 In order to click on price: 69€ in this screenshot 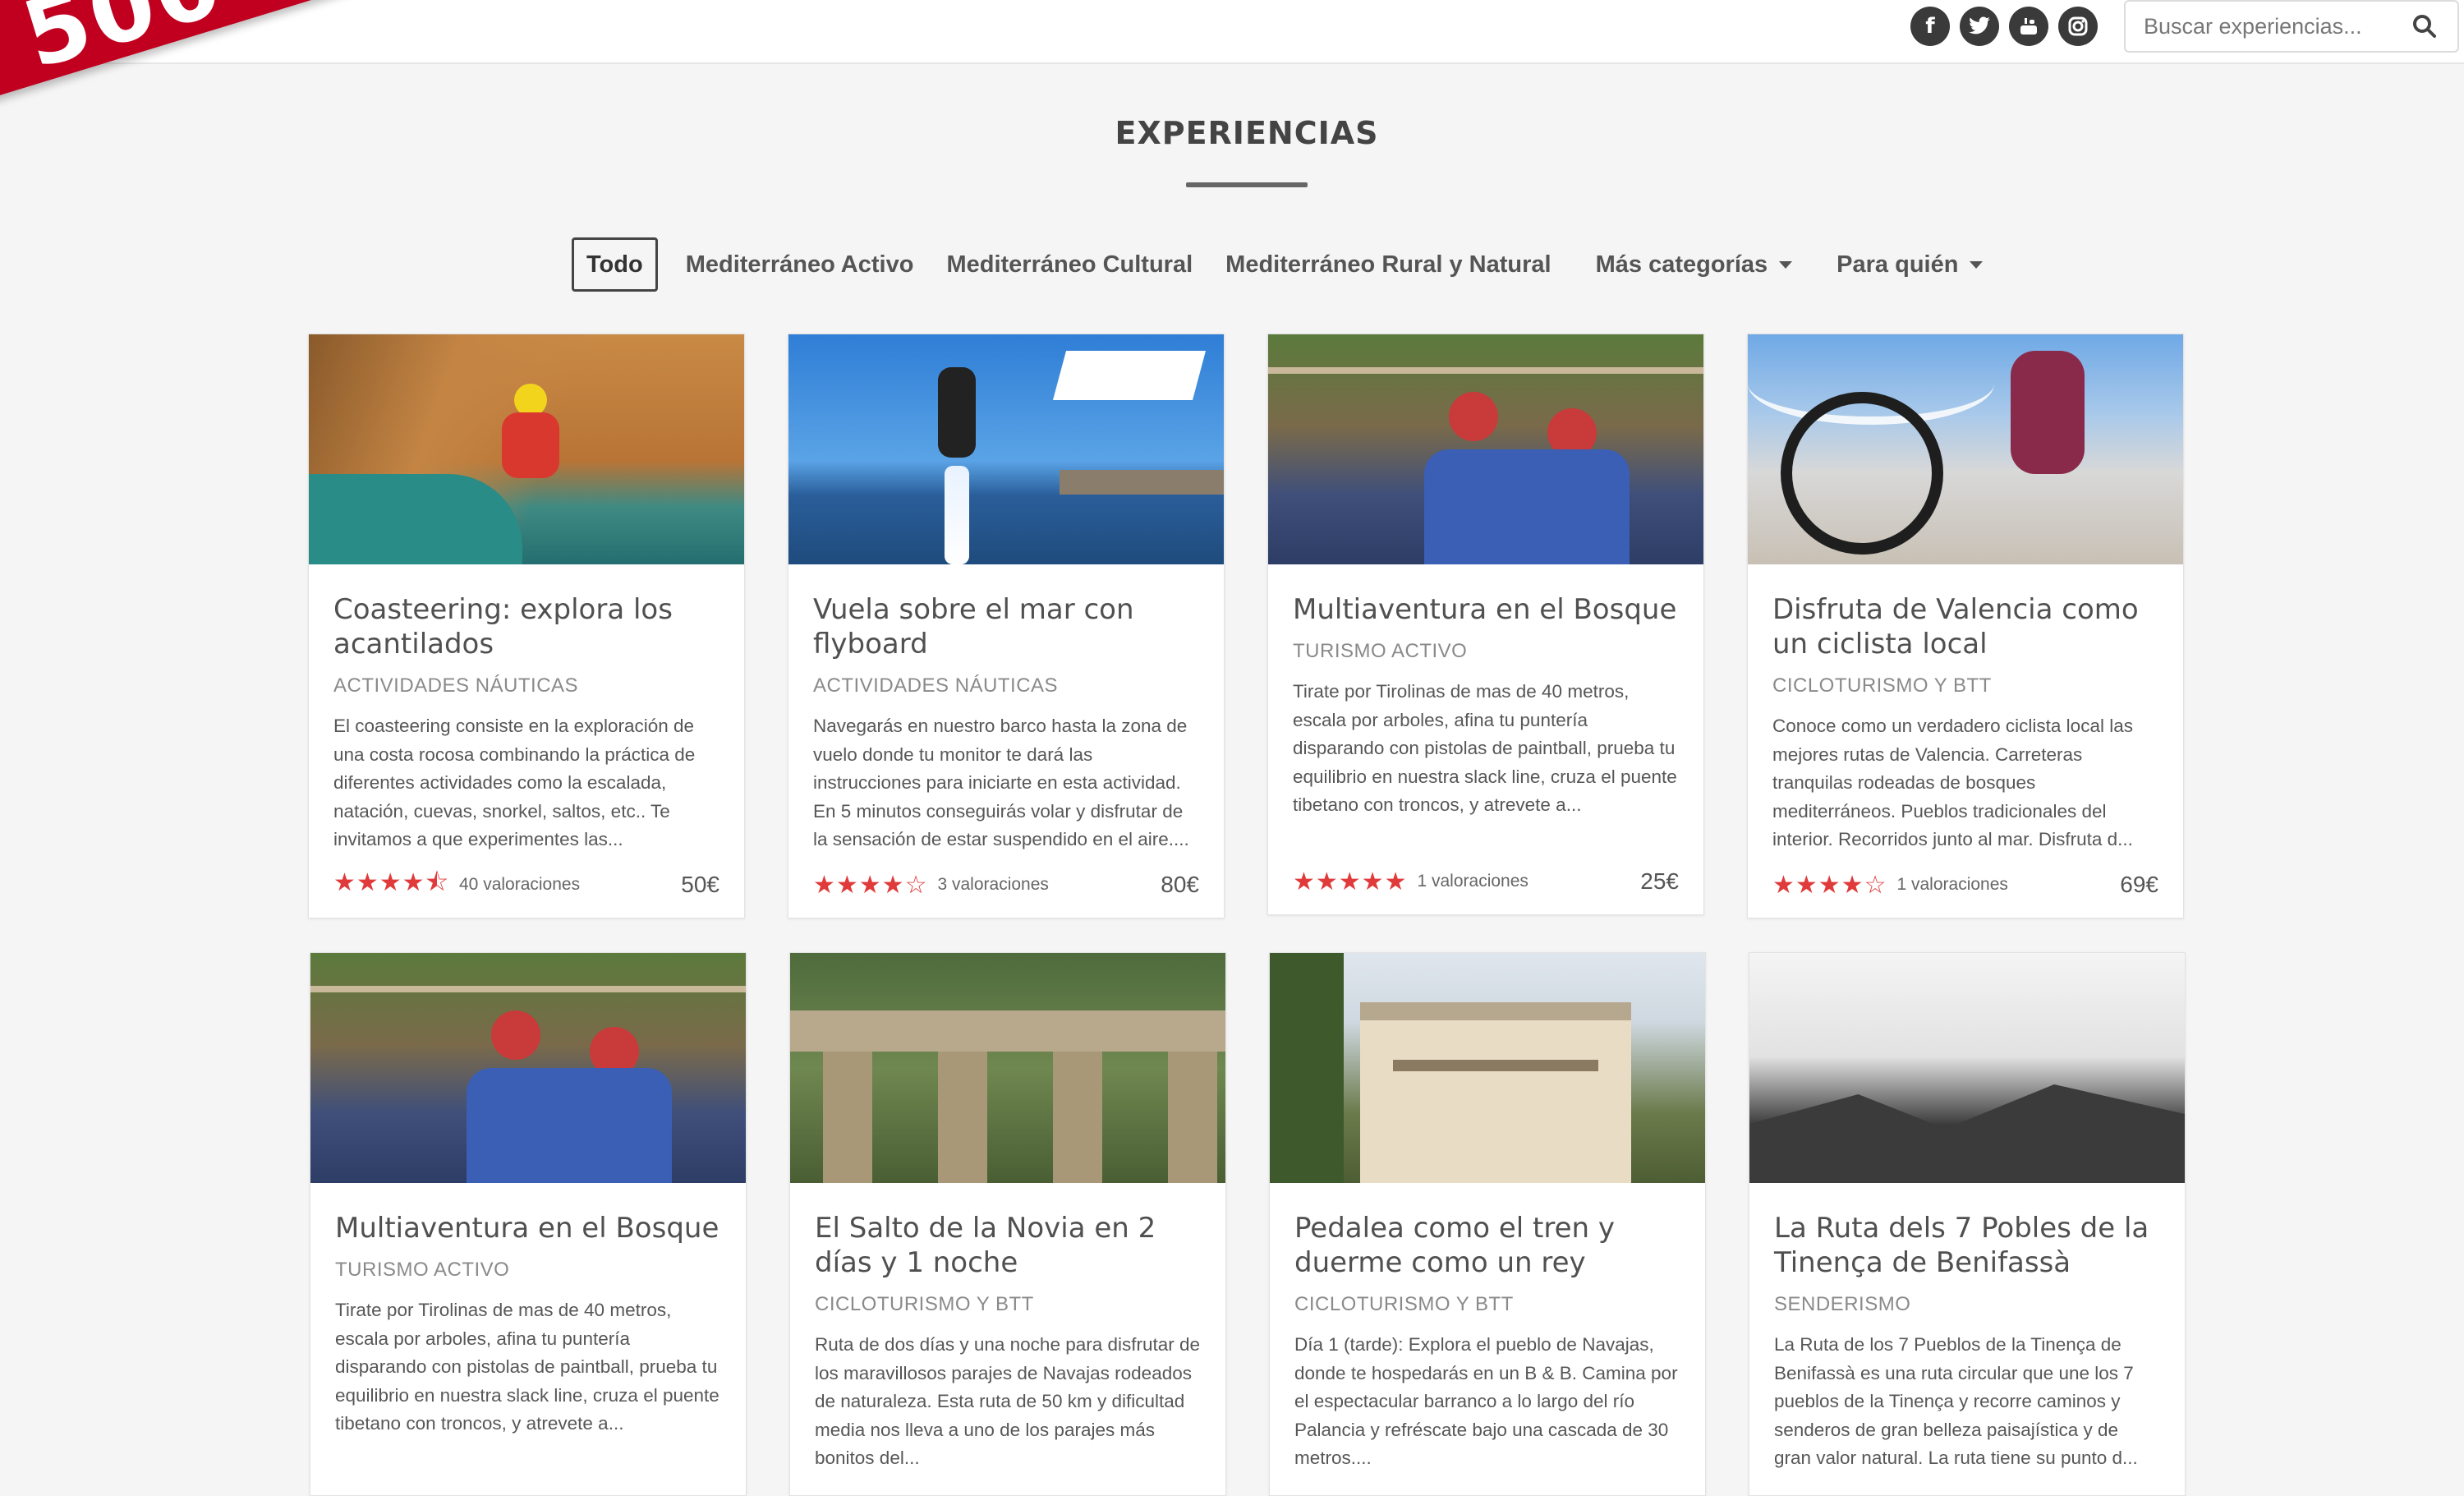, I will do `click(2139, 884)`.